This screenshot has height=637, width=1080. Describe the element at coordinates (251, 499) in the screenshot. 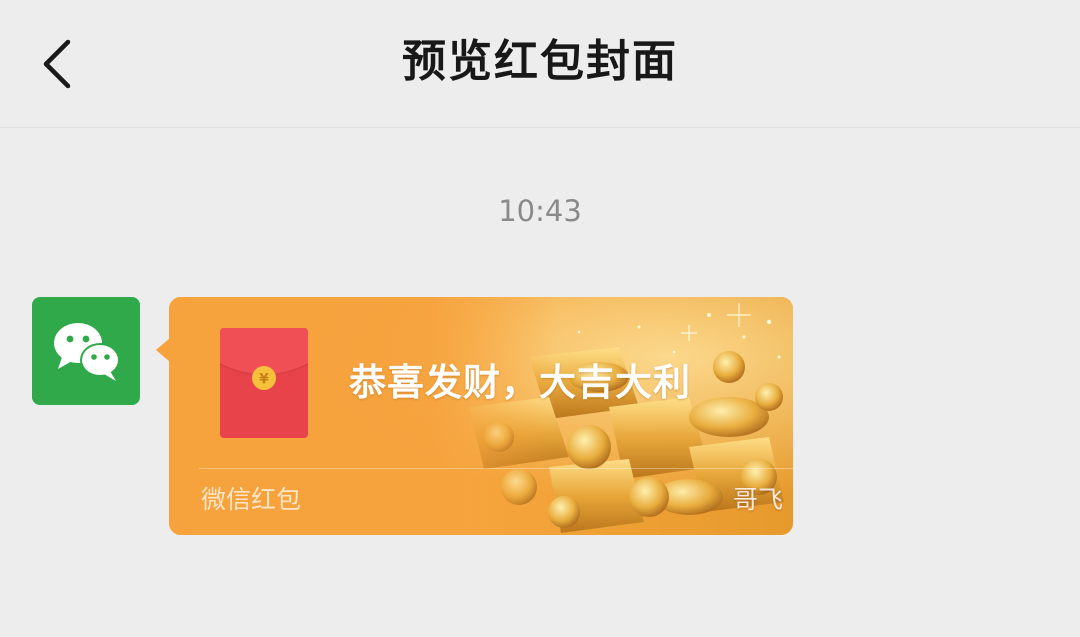

I see `packet-brand-label: 微信红包` at that location.